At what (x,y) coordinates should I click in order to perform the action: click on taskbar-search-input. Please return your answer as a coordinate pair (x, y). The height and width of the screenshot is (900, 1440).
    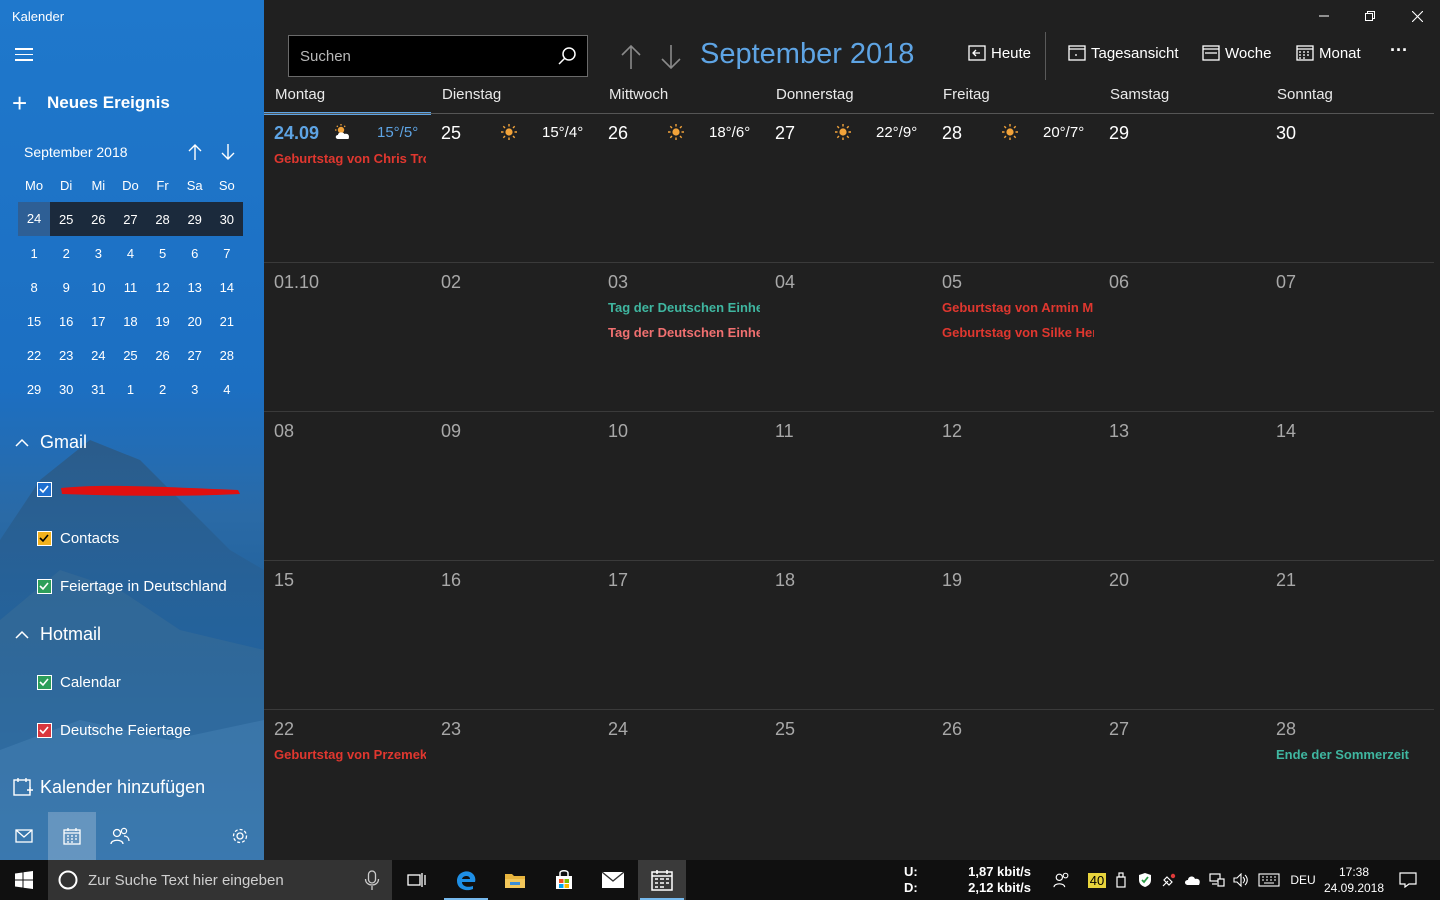
    Looking at the image, I should click on (220, 880).